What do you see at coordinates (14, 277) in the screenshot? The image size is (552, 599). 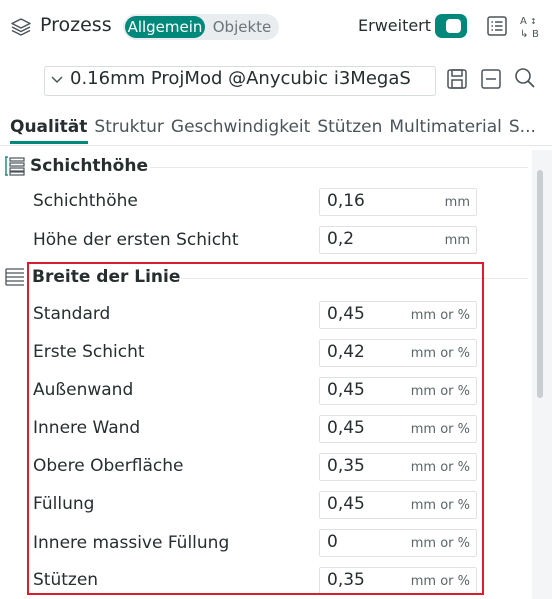 I see `line-width-icon` at bounding box center [14, 277].